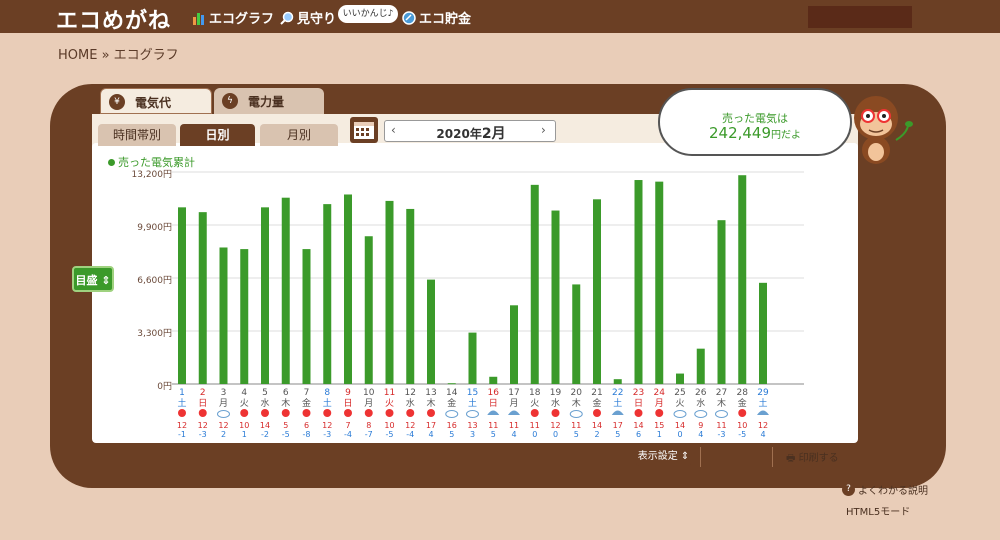 Image resolution: width=1000 pixels, height=540 pixels. I want to click on day-label: 23, so click(638, 393).